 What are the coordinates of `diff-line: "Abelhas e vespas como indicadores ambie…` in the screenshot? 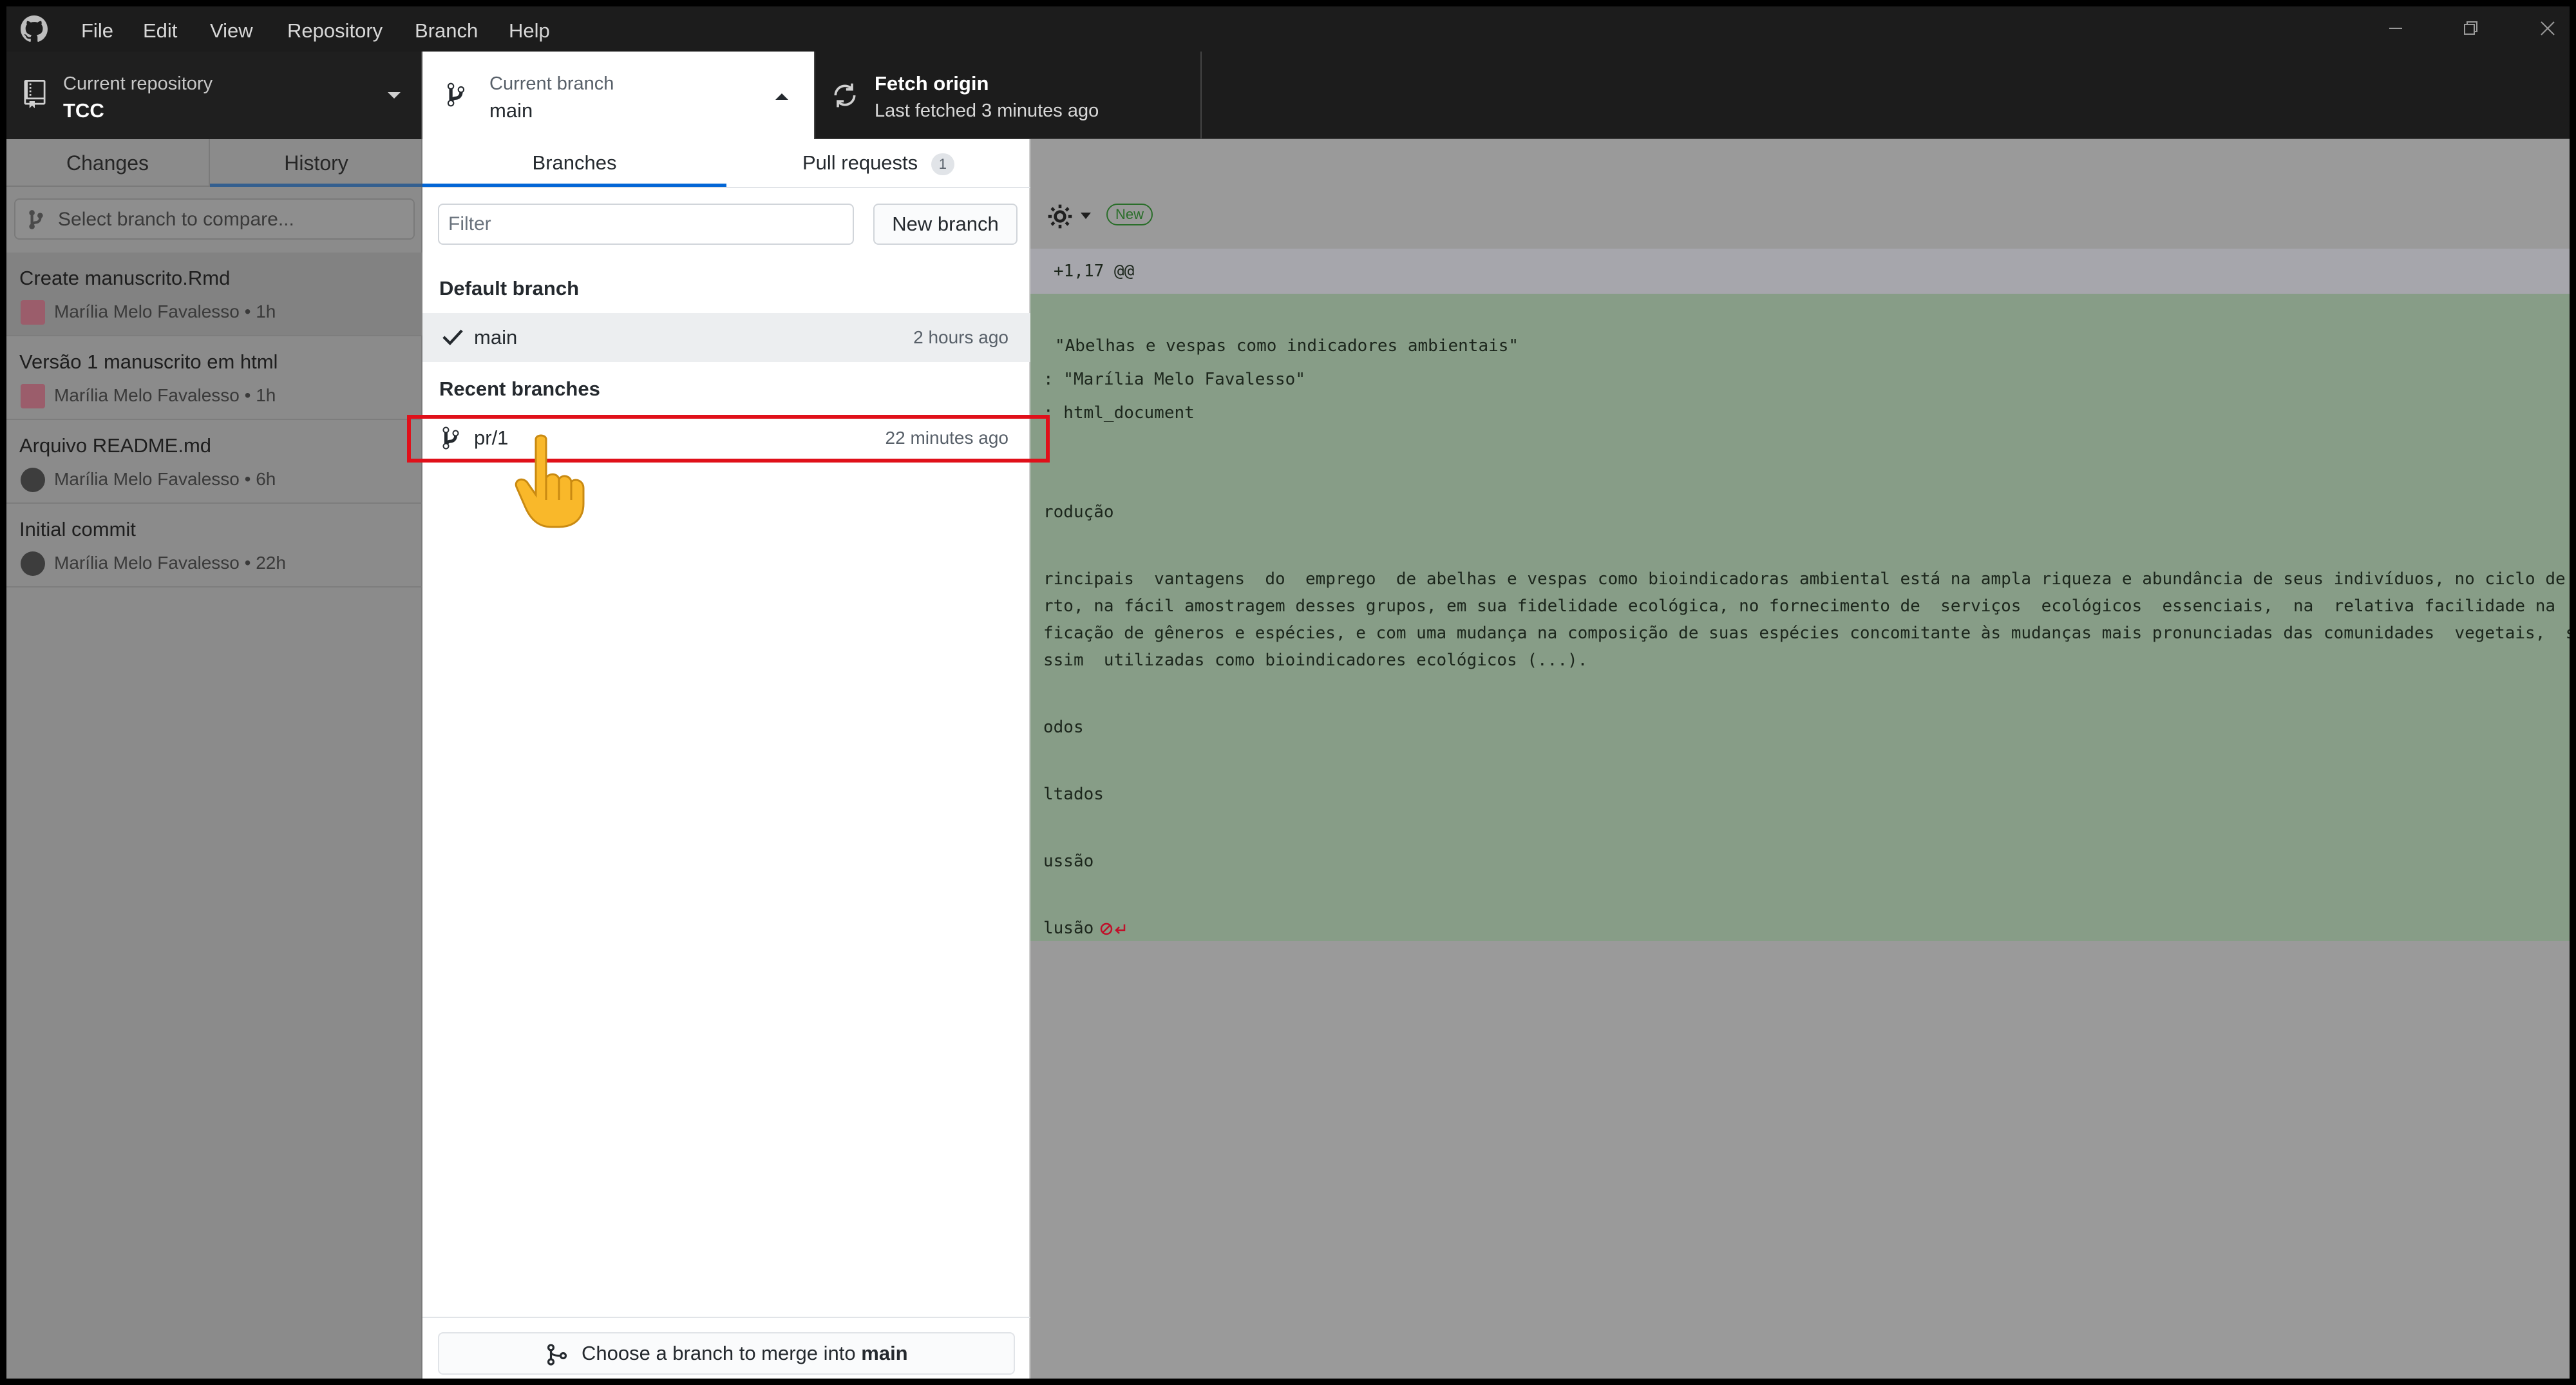 It's located at (1287, 346).